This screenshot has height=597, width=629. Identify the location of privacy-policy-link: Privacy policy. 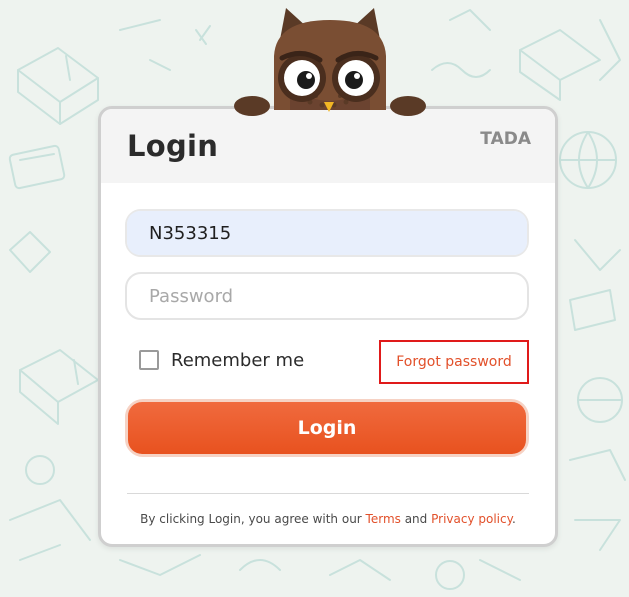
(471, 519).